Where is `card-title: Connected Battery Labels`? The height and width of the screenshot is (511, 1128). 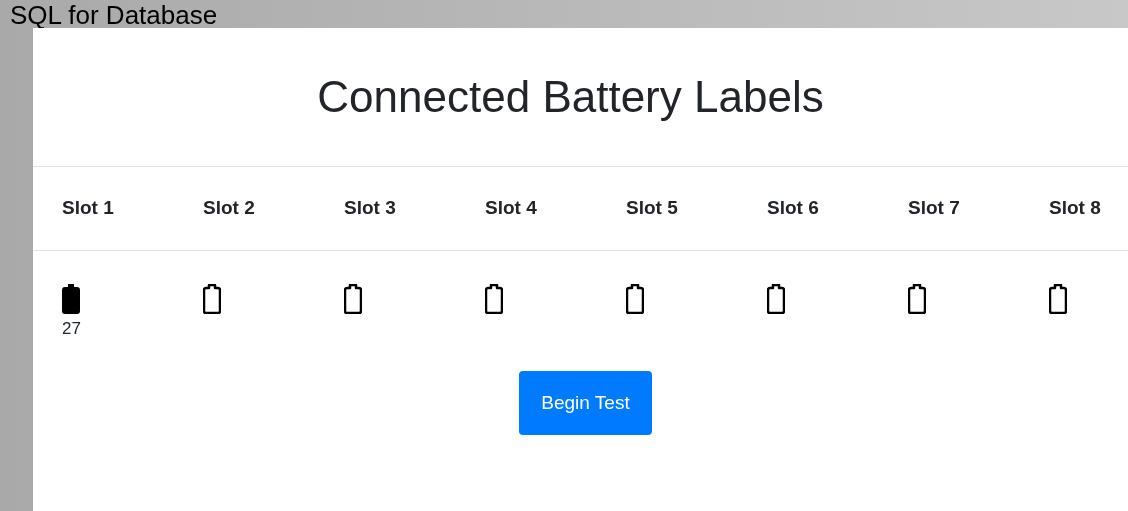 card-title: Connected Battery Labels is located at coordinates (570, 97).